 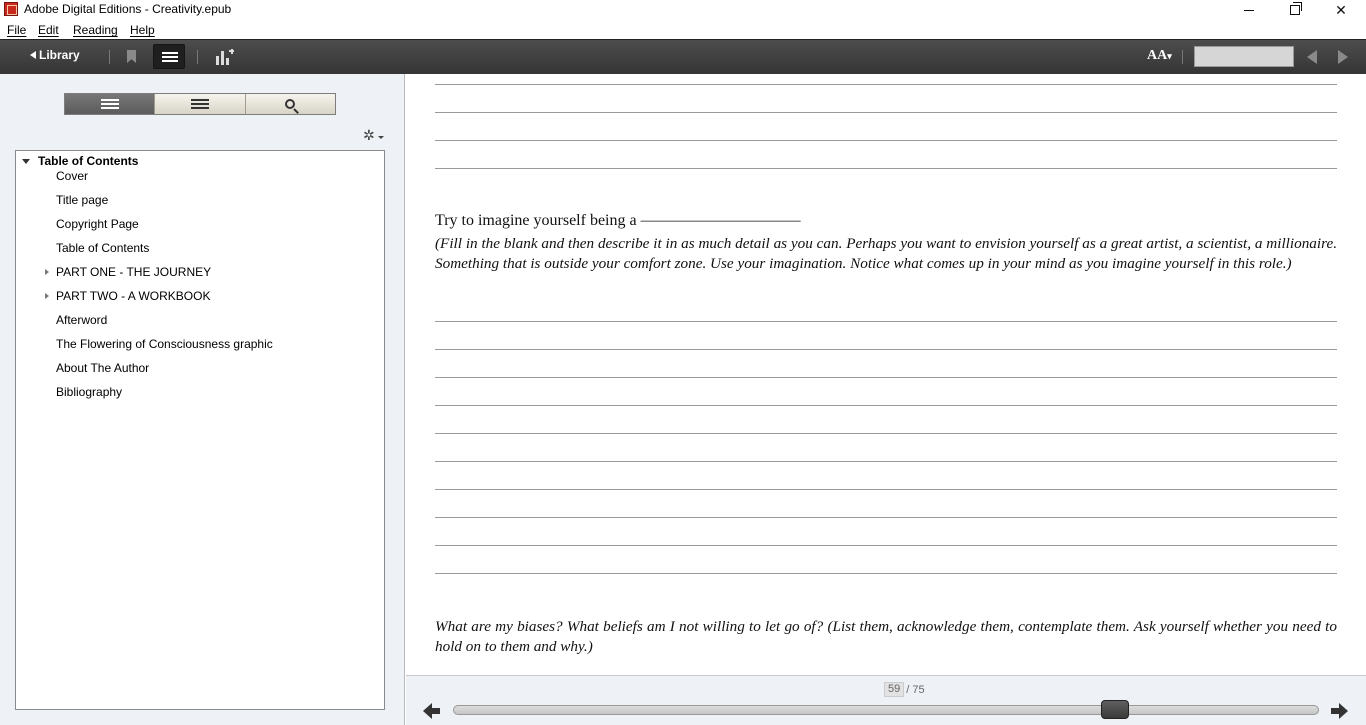 I want to click on total-pages: / 75, so click(x=915, y=689).